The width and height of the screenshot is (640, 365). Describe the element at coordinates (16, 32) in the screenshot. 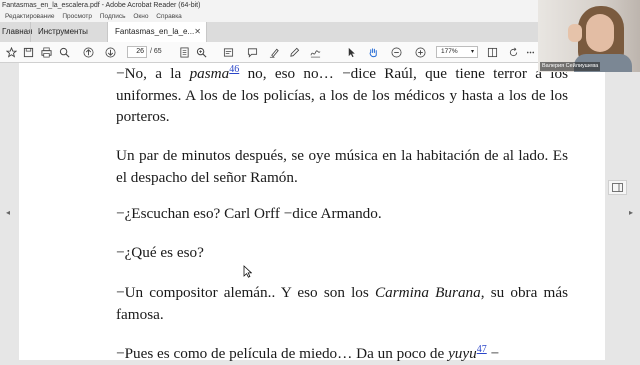

I see `tab-home: Главная` at that location.